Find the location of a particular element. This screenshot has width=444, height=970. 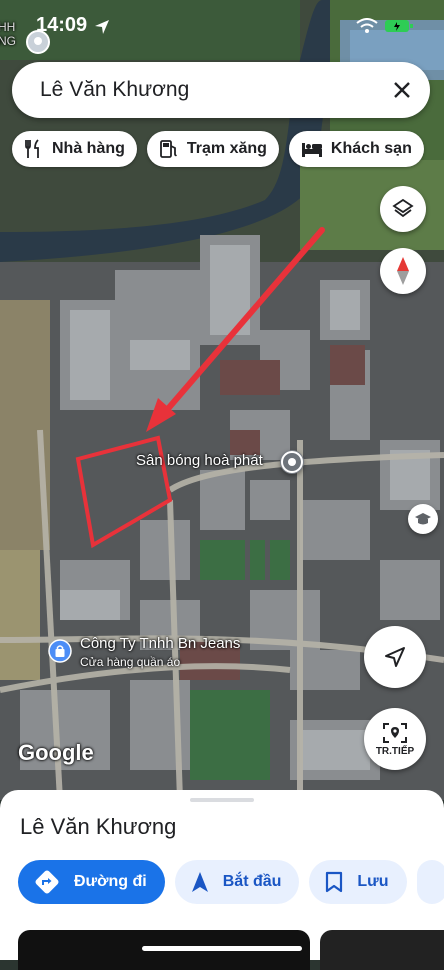

category-chips: Nhà hàng Trạm xăng Khách sạn is located at coordinates (218, 149).